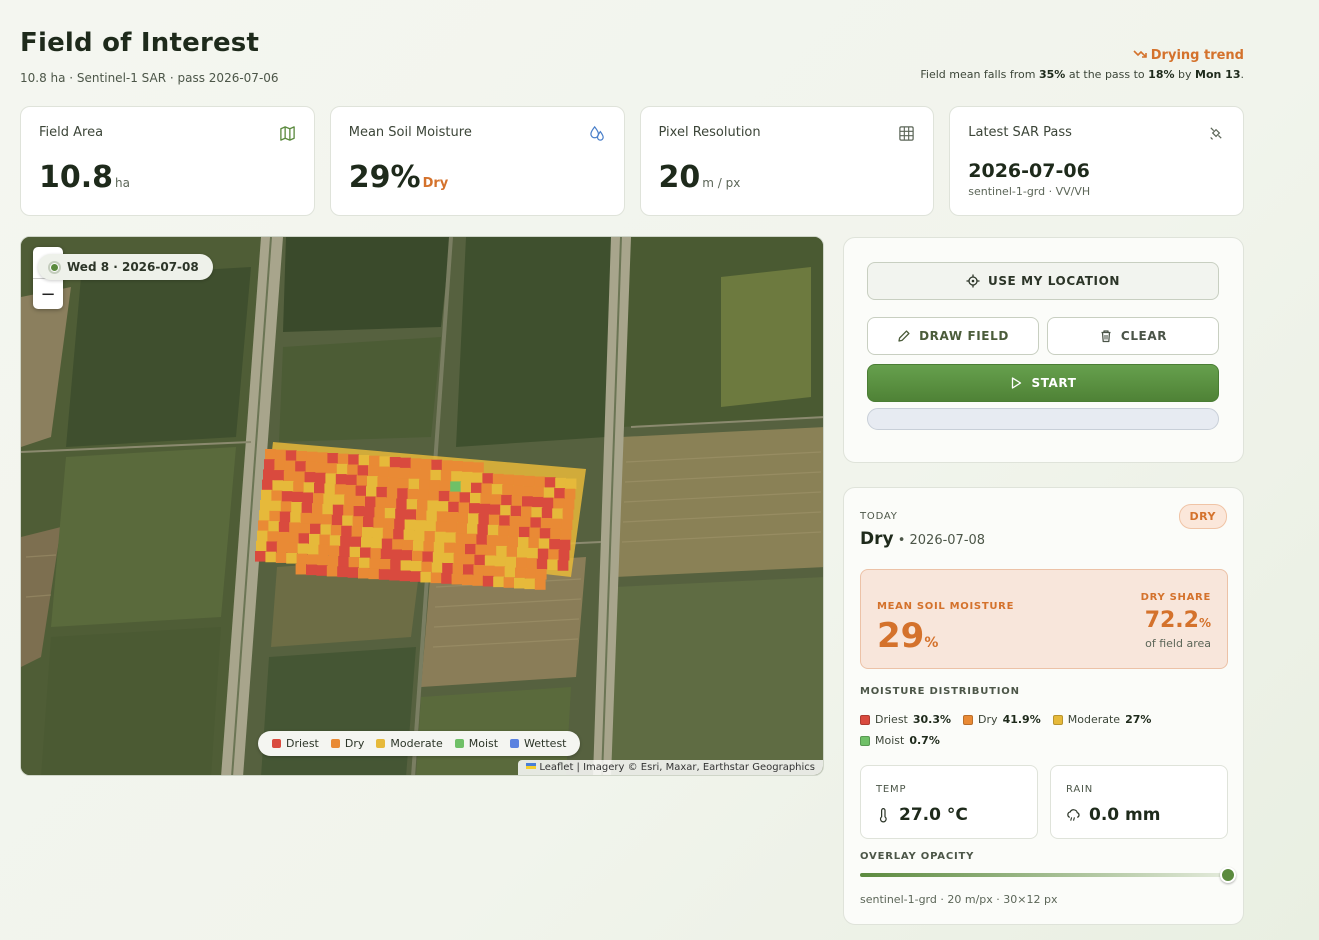 The image size is (1319, 940). Describe the element at coordinates (1094, 719) in the screenshot. I see `distribution-label: Moderate` at that location.